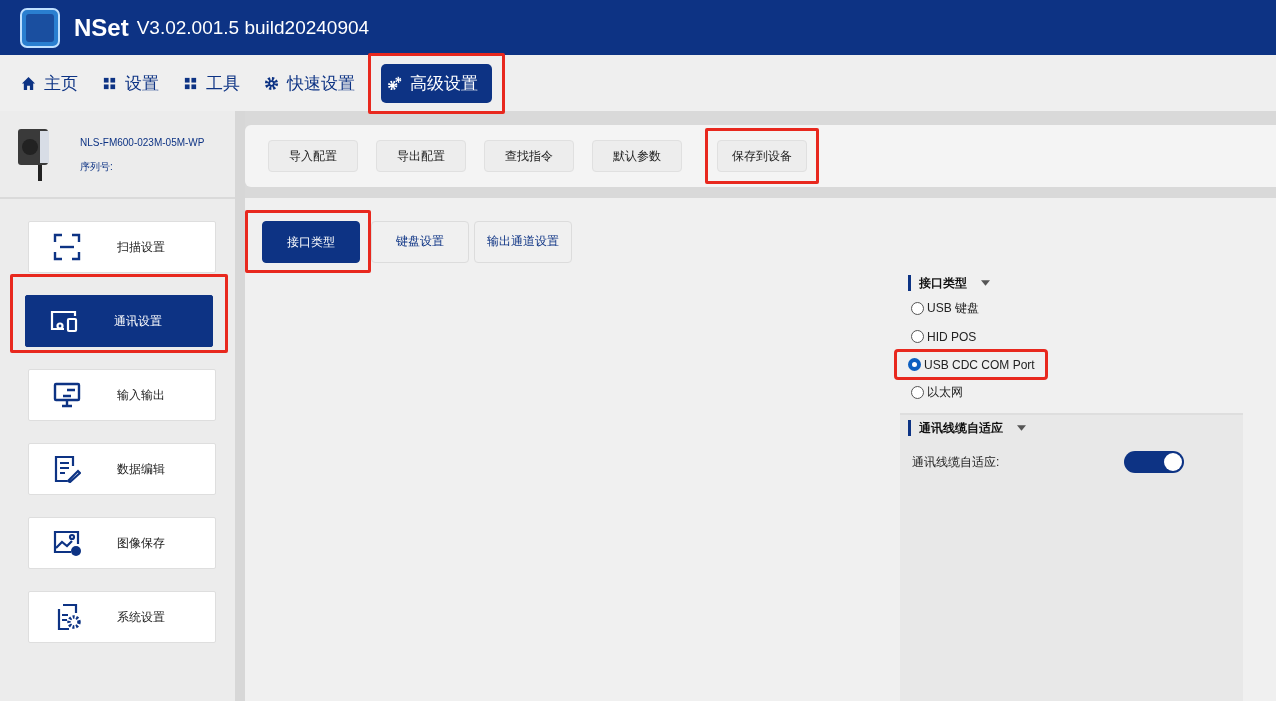  I want to click on settings-icon, so click(271, 83).